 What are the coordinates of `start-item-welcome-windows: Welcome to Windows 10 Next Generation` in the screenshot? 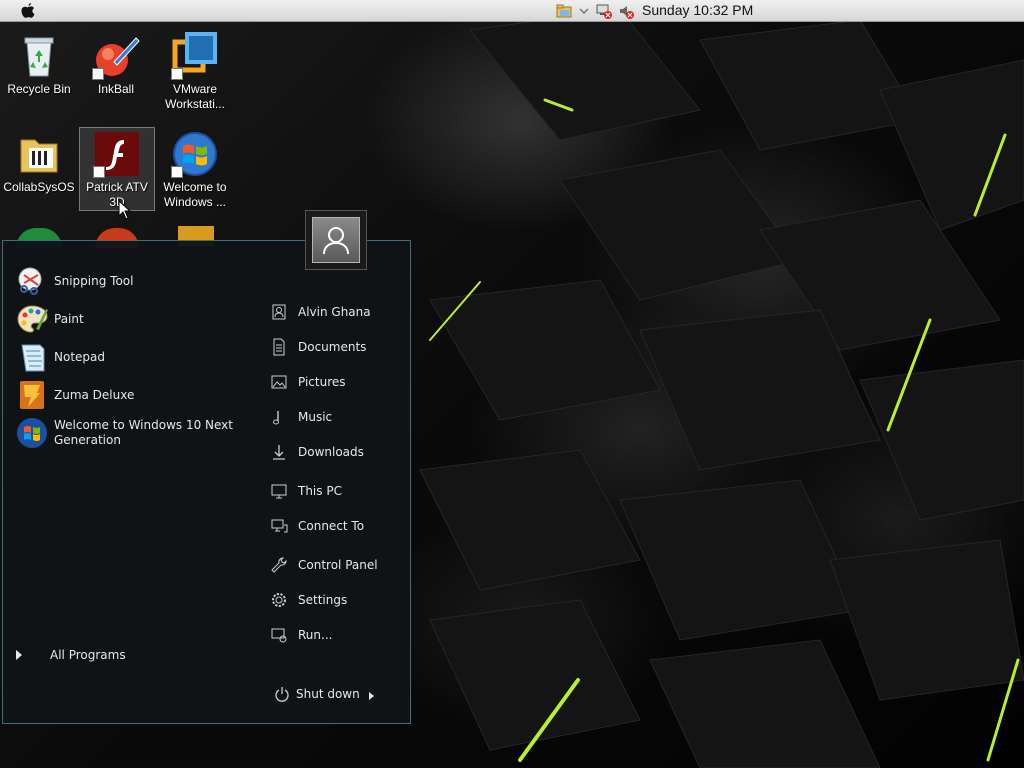 It's located at (126, 433).